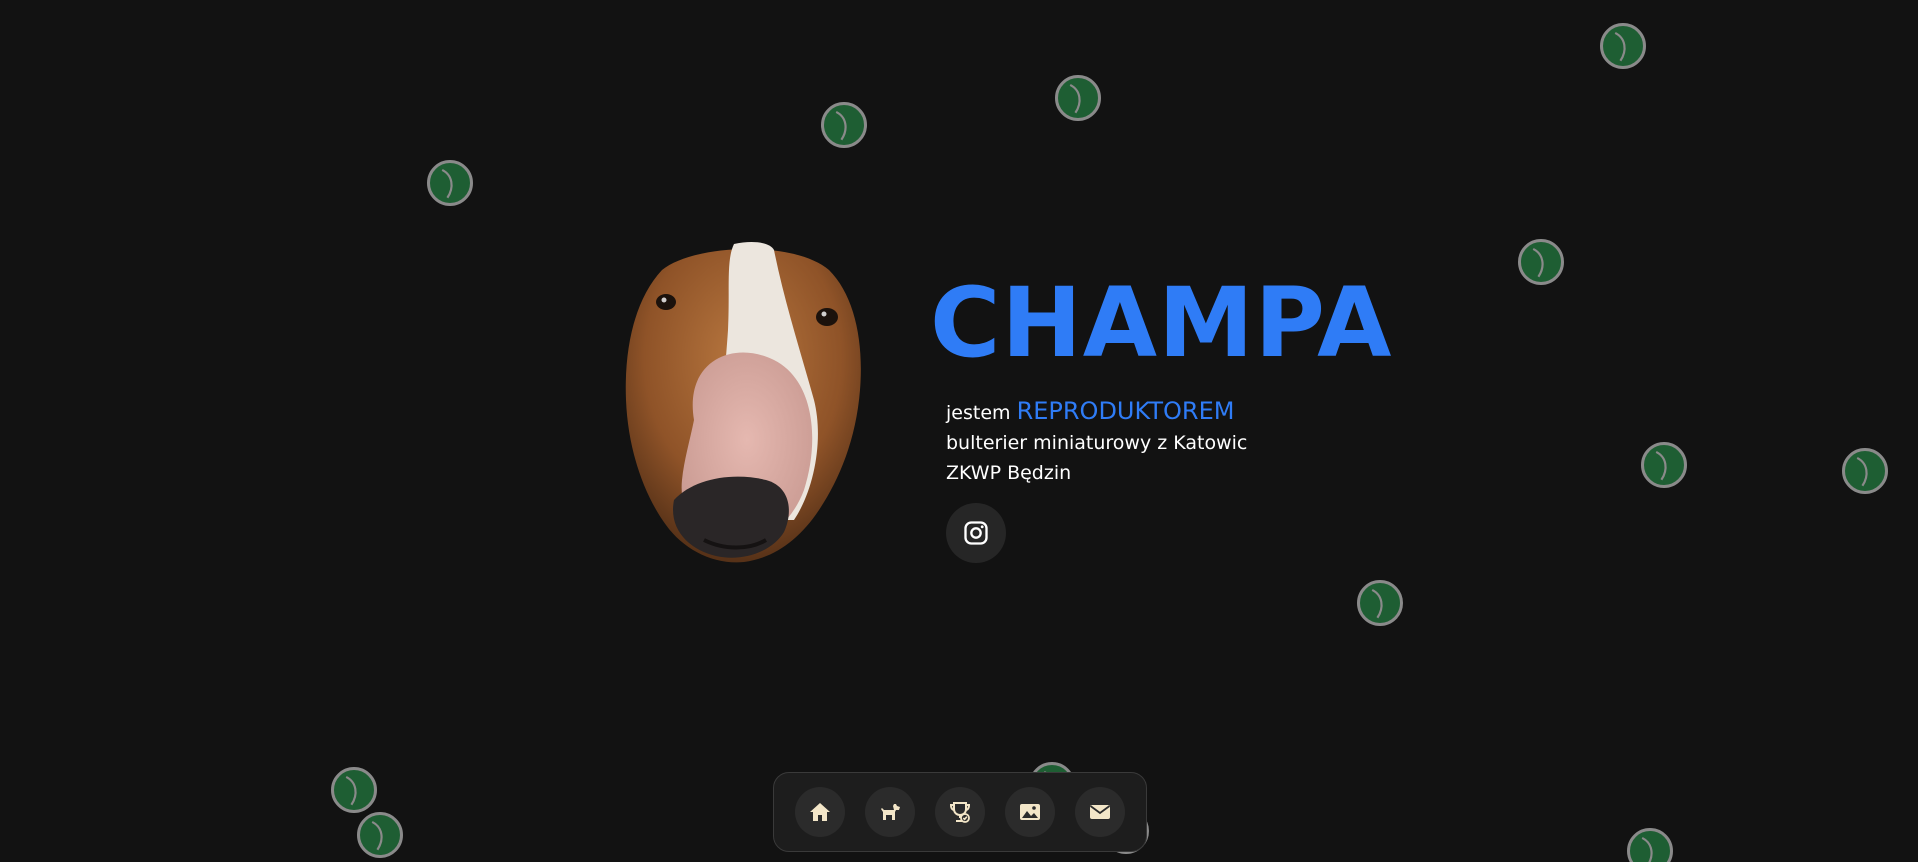  I want to click on dog-head-image, so click(743, 402).